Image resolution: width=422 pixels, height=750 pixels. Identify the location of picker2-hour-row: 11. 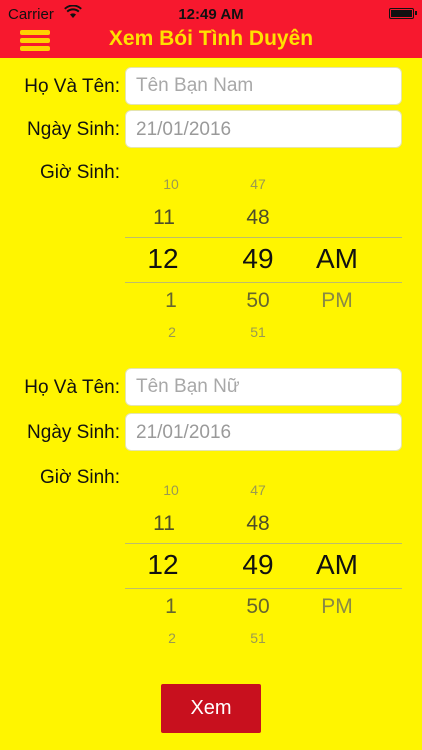
(164, 524).